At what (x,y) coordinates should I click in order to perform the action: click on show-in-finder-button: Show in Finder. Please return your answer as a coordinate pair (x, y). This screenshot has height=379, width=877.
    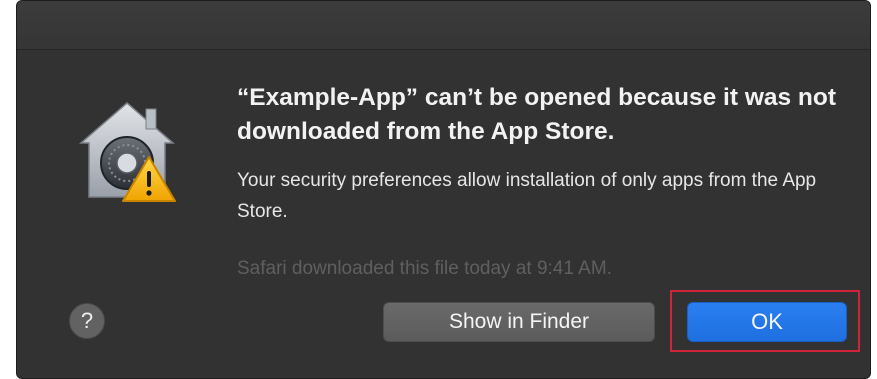
    Looking at the image, I should click on (519, 322).